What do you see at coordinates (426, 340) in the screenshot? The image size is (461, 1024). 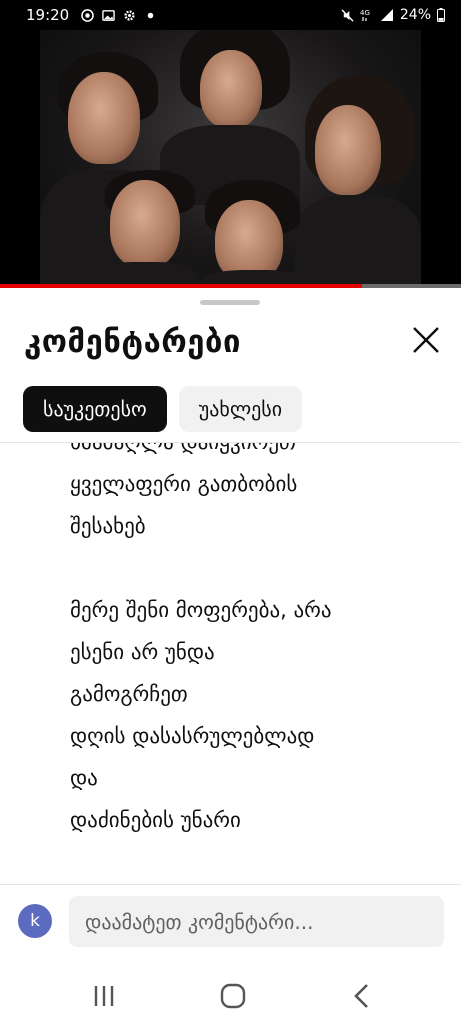 I see `close-icon` at bounding box center [426, 340].